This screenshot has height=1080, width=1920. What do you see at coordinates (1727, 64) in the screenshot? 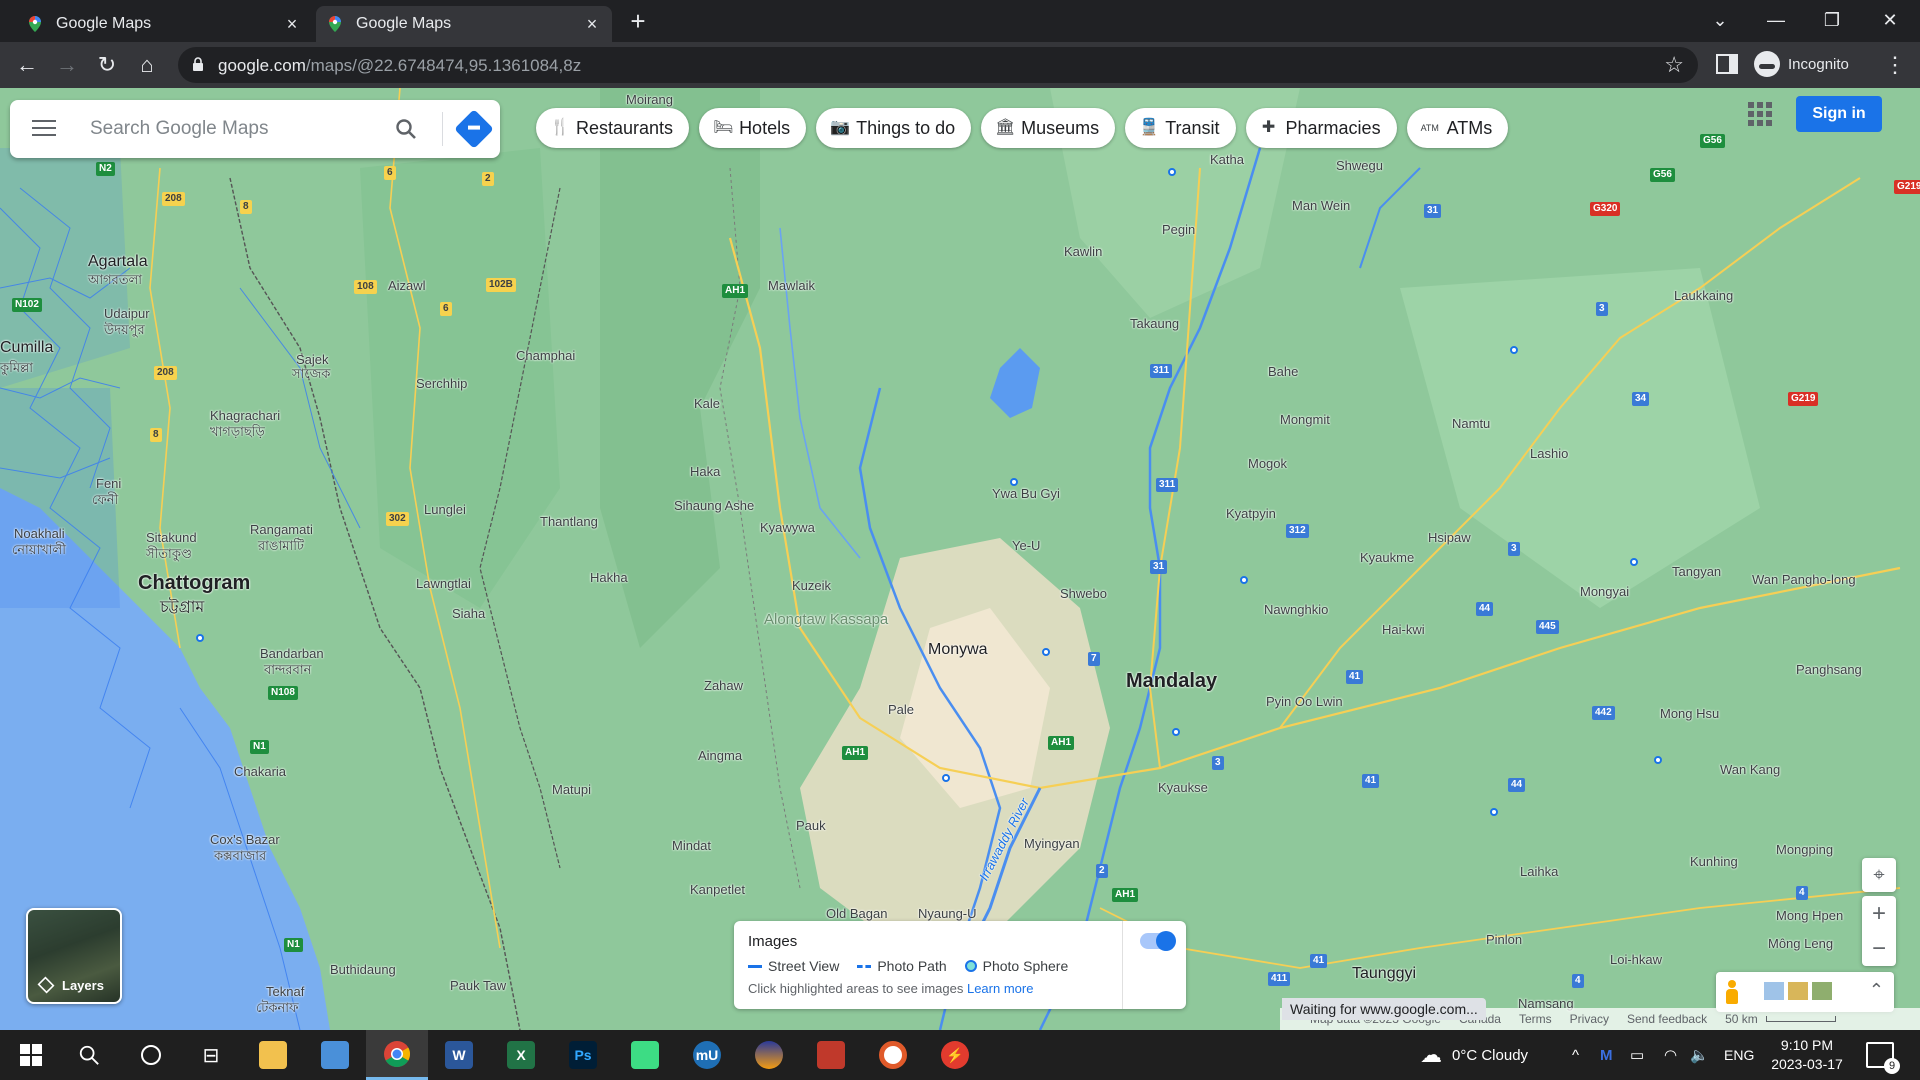
I see `side-panel-icon` at bounding box center [1727, 64].